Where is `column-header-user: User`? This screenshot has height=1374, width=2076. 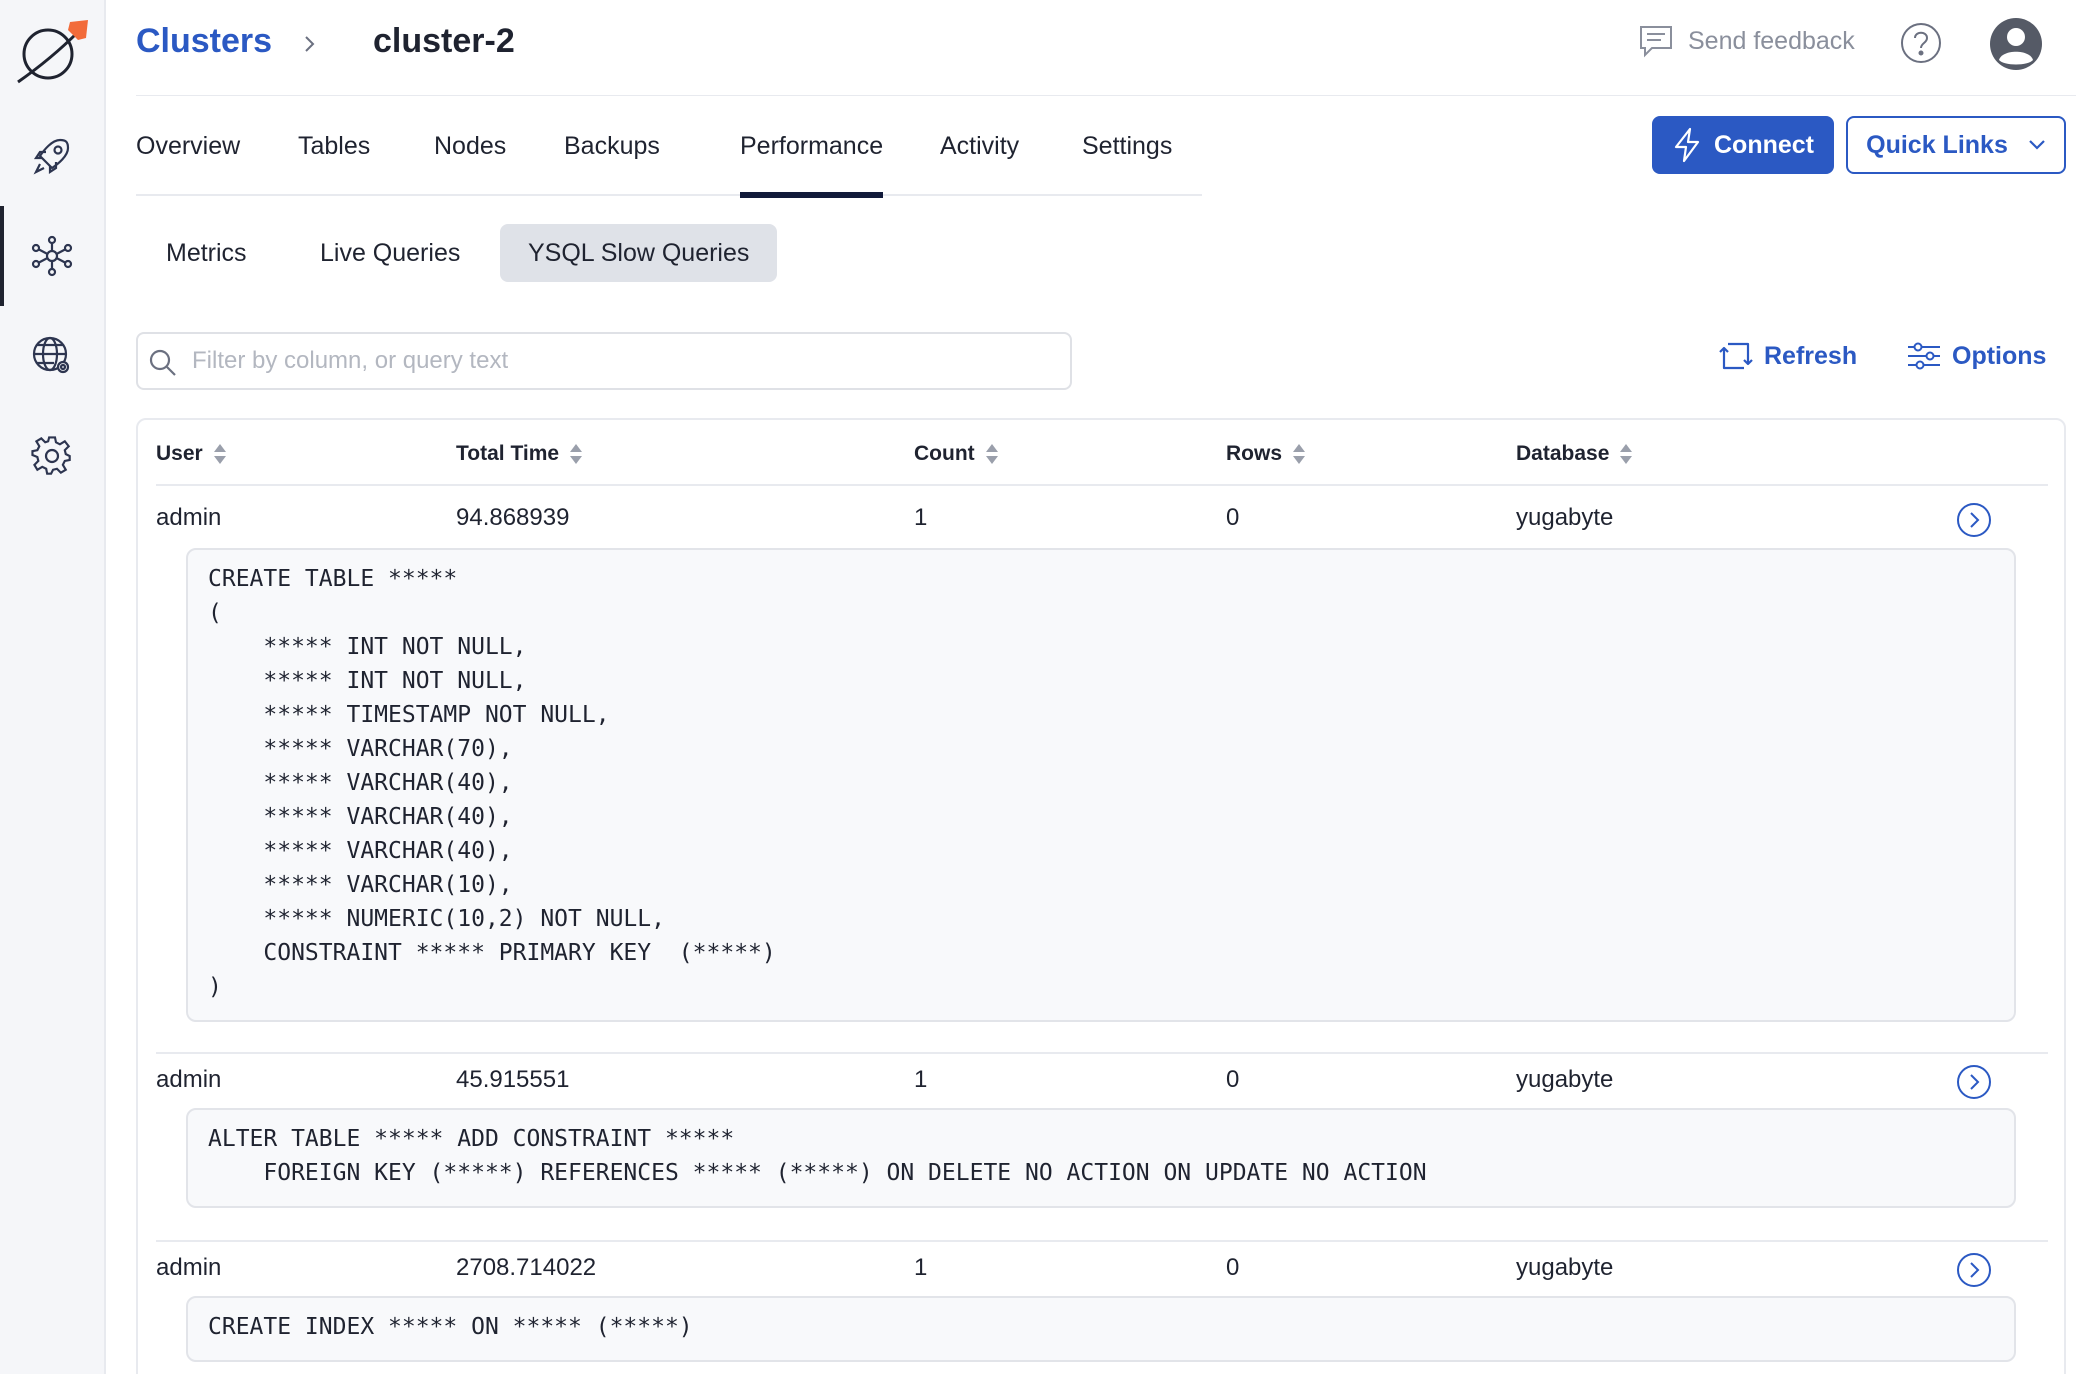
column-header-user: User is located at coordinates (191, 454).